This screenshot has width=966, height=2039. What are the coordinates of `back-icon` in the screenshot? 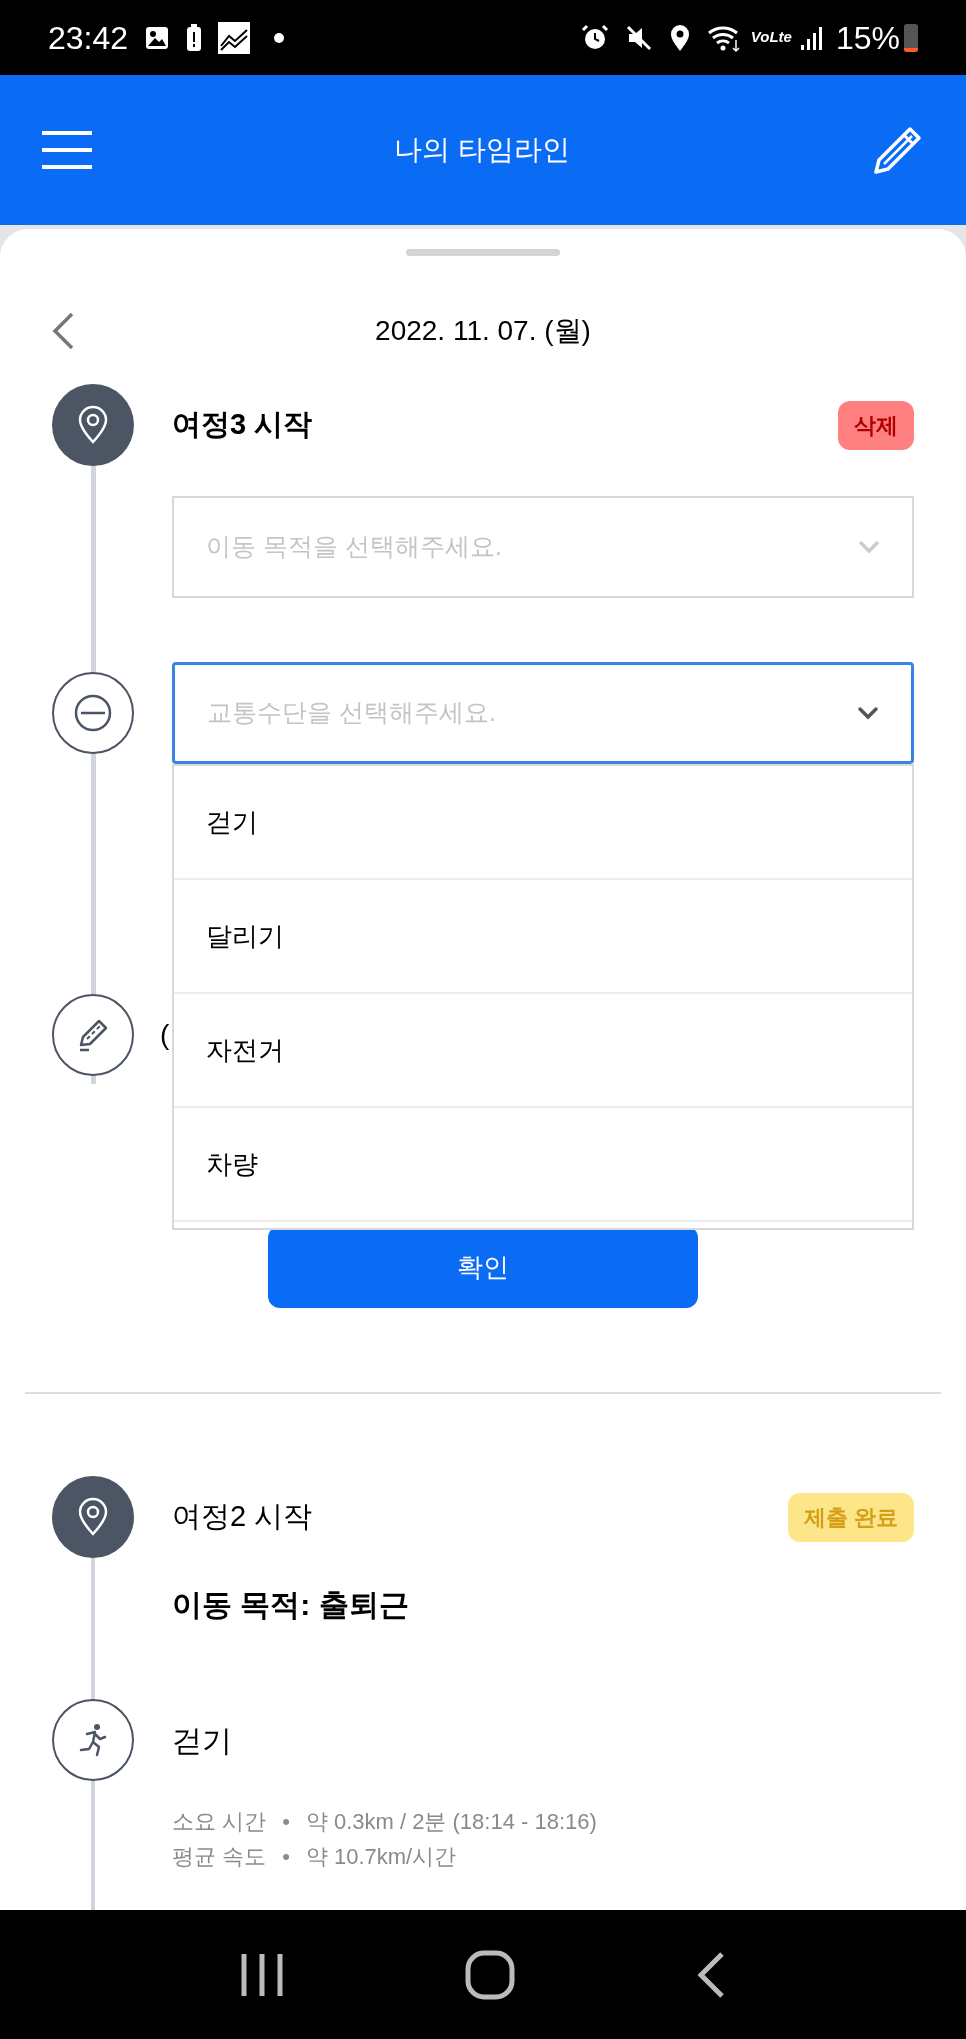 It's located at (710, 1974).